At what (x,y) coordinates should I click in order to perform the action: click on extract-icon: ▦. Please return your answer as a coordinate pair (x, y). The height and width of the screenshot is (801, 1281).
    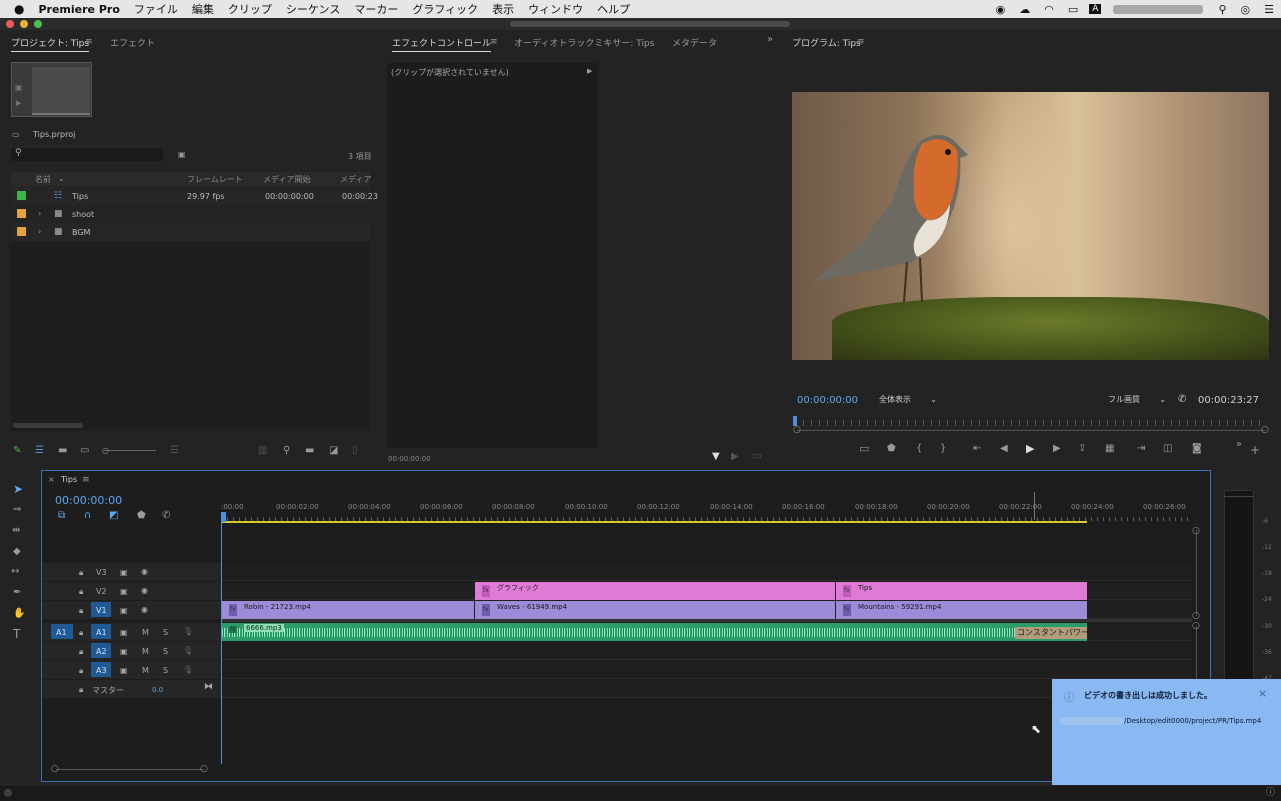
    Looking at the image, I should click on (1109, 449).